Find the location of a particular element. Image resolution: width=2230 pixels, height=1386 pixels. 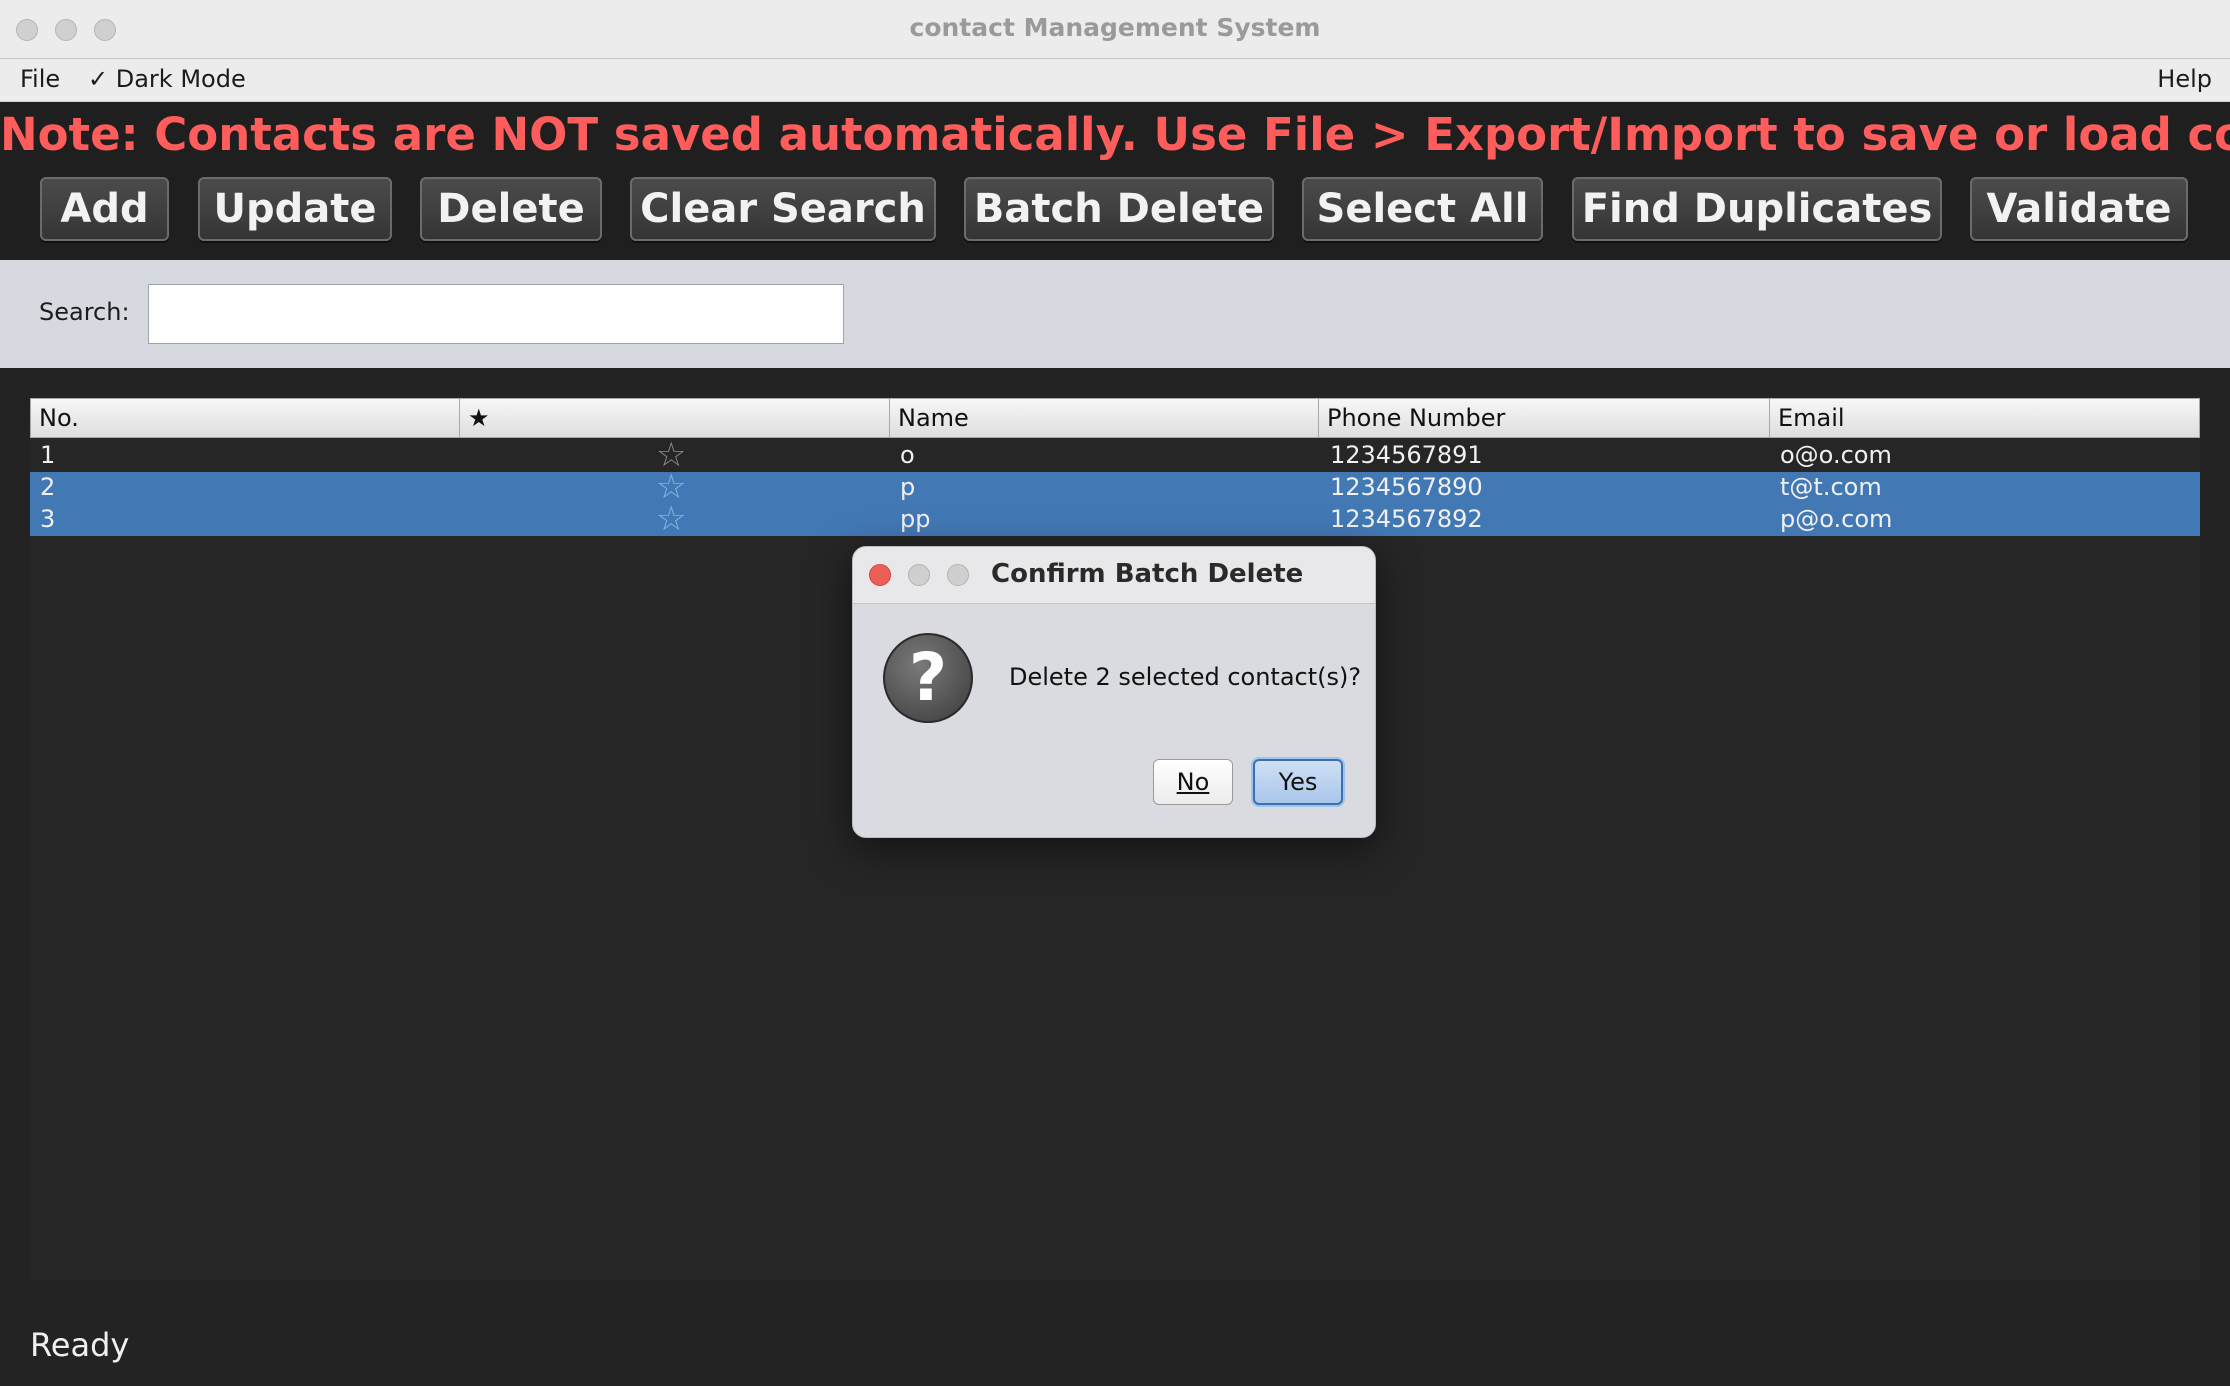

dialog-zoom-icon is located at coordinates (958, 575).